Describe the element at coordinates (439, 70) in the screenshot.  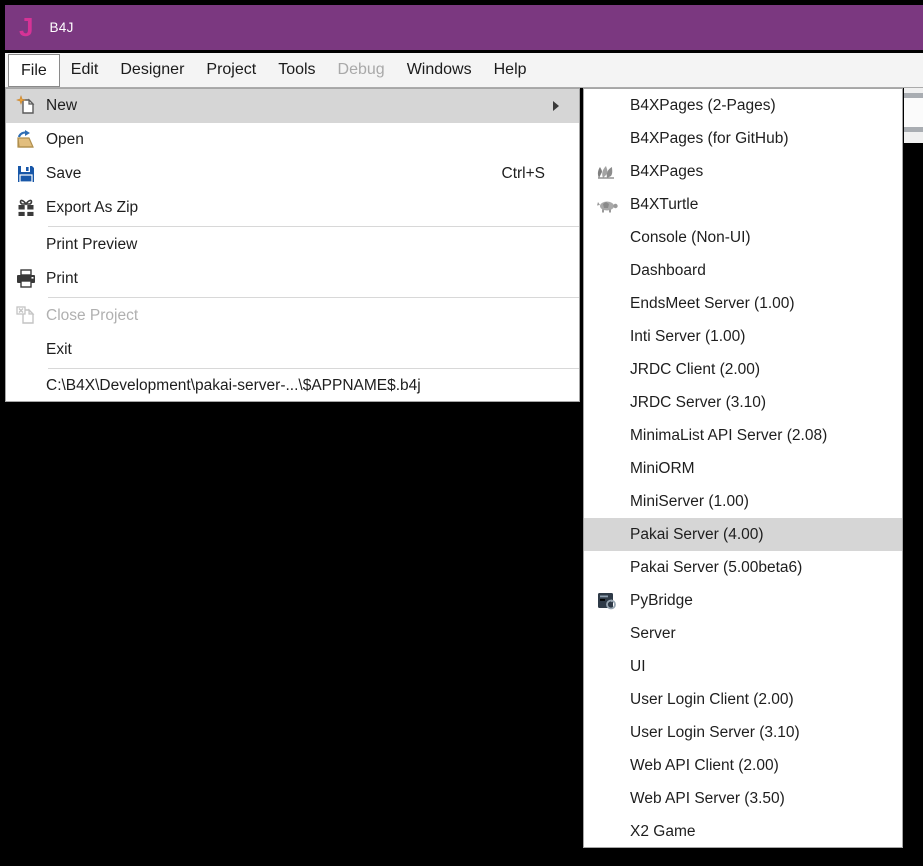
I see `menubar-item-windows: Windows` at that location.